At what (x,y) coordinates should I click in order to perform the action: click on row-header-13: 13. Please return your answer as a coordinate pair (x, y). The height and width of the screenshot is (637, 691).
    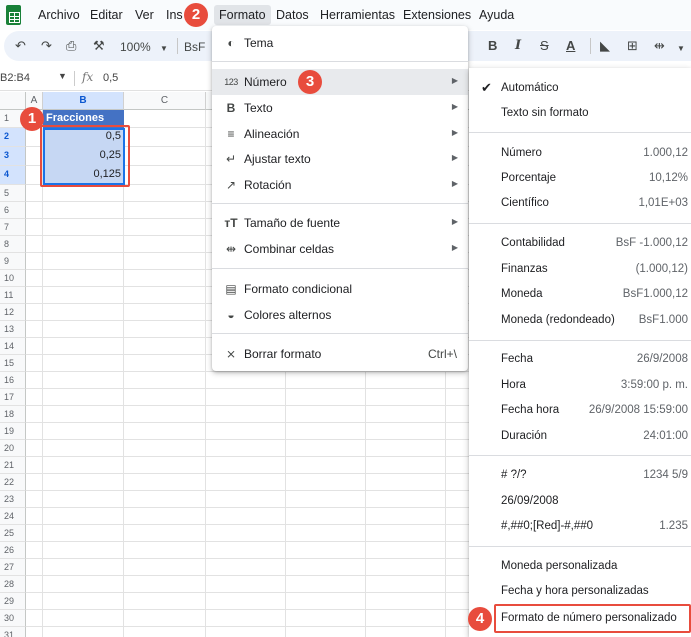
    Looking at the image, I should click on (13, 329).